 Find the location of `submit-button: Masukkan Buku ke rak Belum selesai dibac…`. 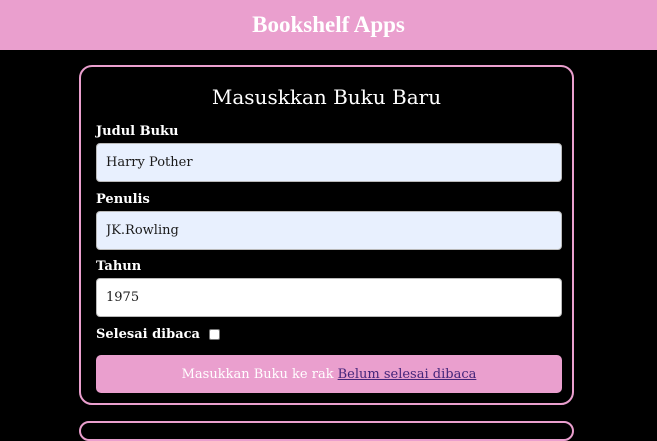

submit-button: Masukkan Buku ke rak Belum selesai dibac… is located at coordinates (329, 374).